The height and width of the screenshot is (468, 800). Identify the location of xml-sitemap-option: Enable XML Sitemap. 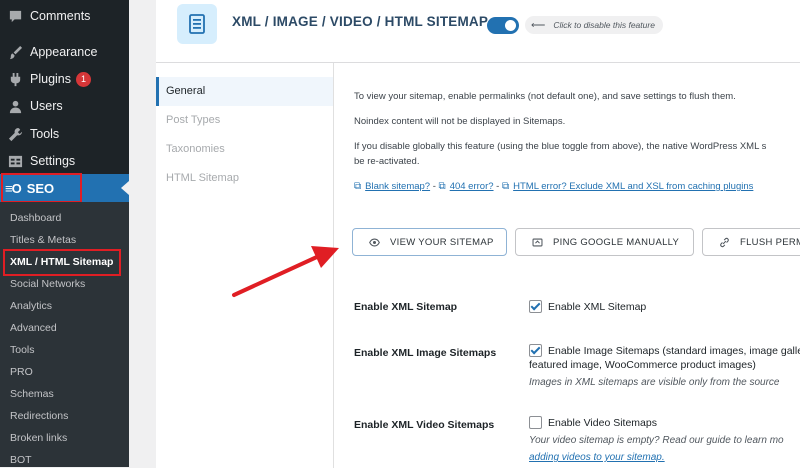
(587, 306).